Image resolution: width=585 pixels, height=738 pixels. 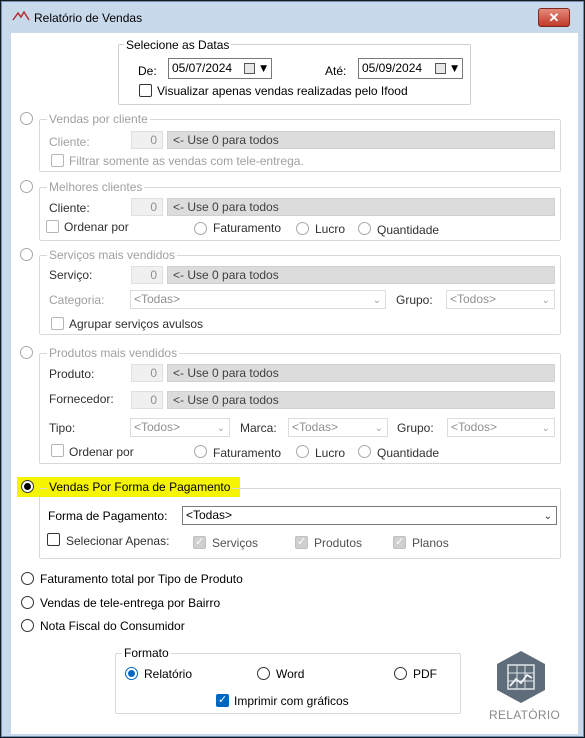 What do you see at coordinates (235, 543) in the screenshot?
I see `pg-servicos-label: Serviços` at bounding box center [235, 543].